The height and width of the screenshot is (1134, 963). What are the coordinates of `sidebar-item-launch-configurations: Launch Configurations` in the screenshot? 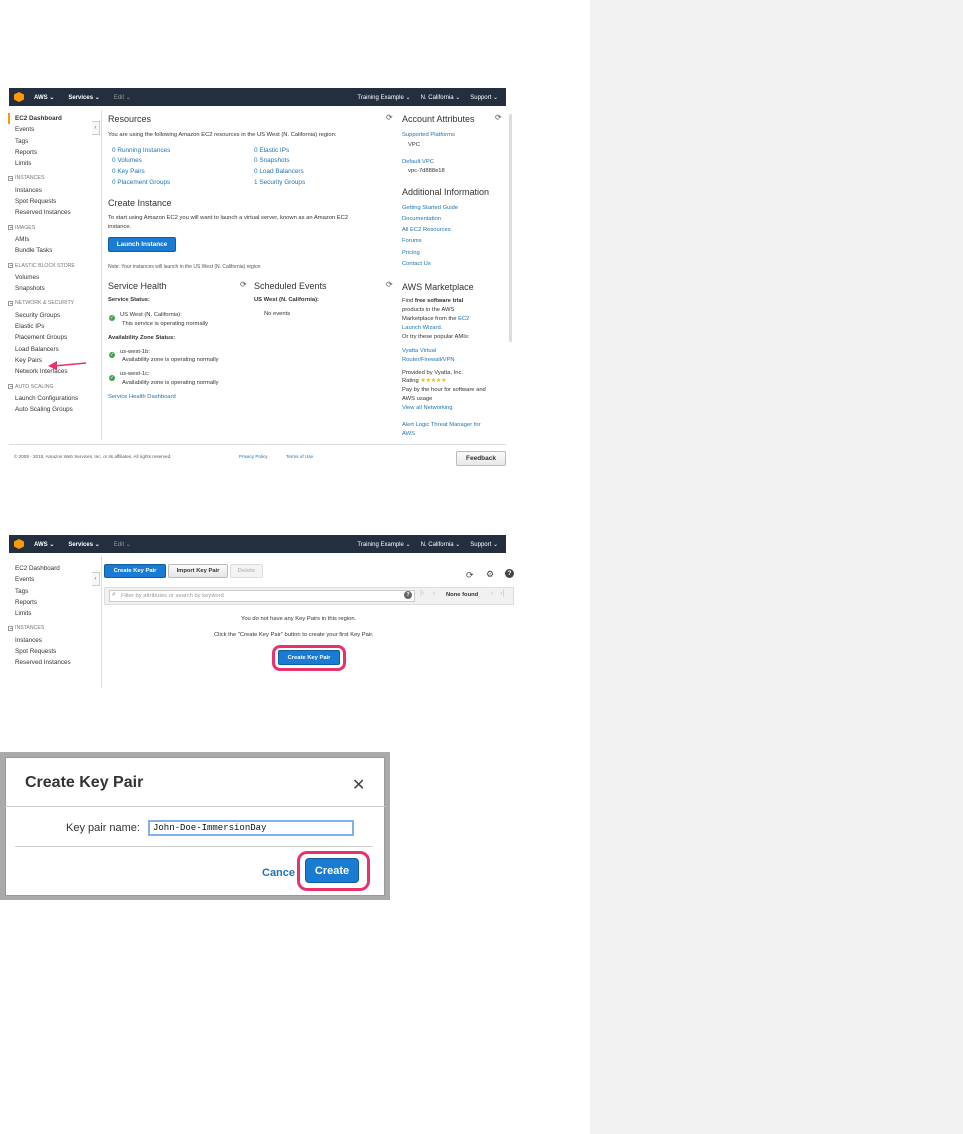 It's located at (57, 398).